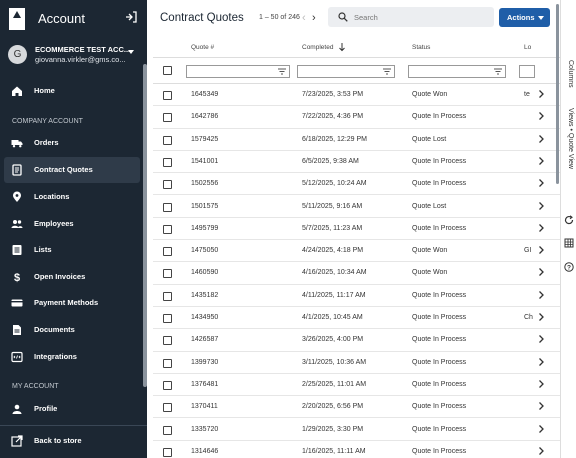 The height and width of the screenshot is (458, 576). I want to click on sidebar-item-lists: Lists, so click(73, 250).